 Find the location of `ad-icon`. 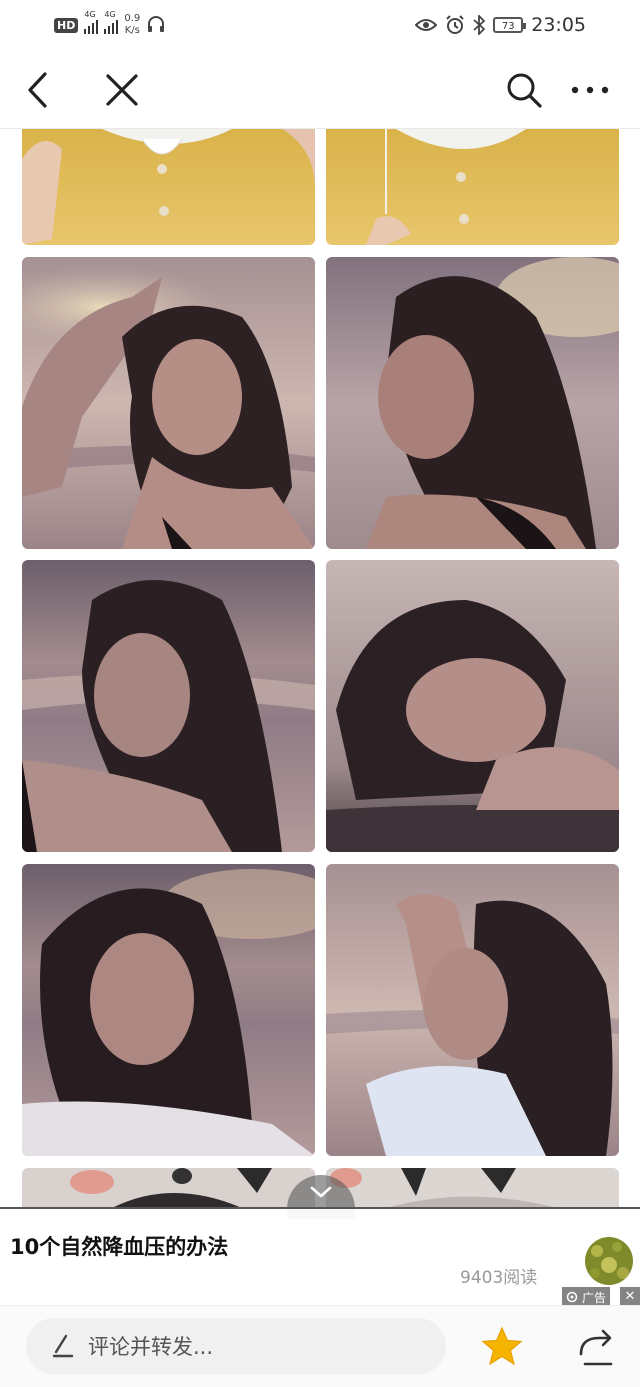

ad-icon is located at coordinates (572, 1297).